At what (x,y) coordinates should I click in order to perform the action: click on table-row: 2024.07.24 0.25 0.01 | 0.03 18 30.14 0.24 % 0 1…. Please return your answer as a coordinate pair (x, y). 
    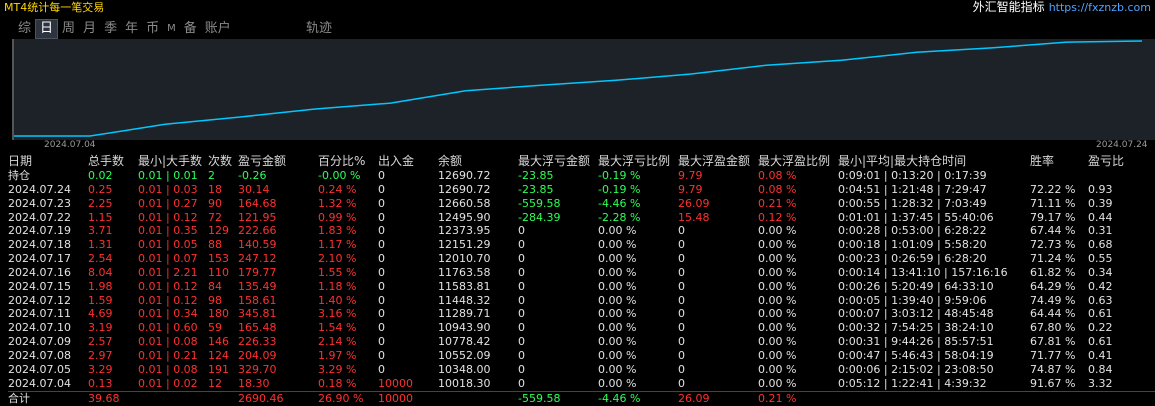
    Looking at the image, I should click on (581, 190).